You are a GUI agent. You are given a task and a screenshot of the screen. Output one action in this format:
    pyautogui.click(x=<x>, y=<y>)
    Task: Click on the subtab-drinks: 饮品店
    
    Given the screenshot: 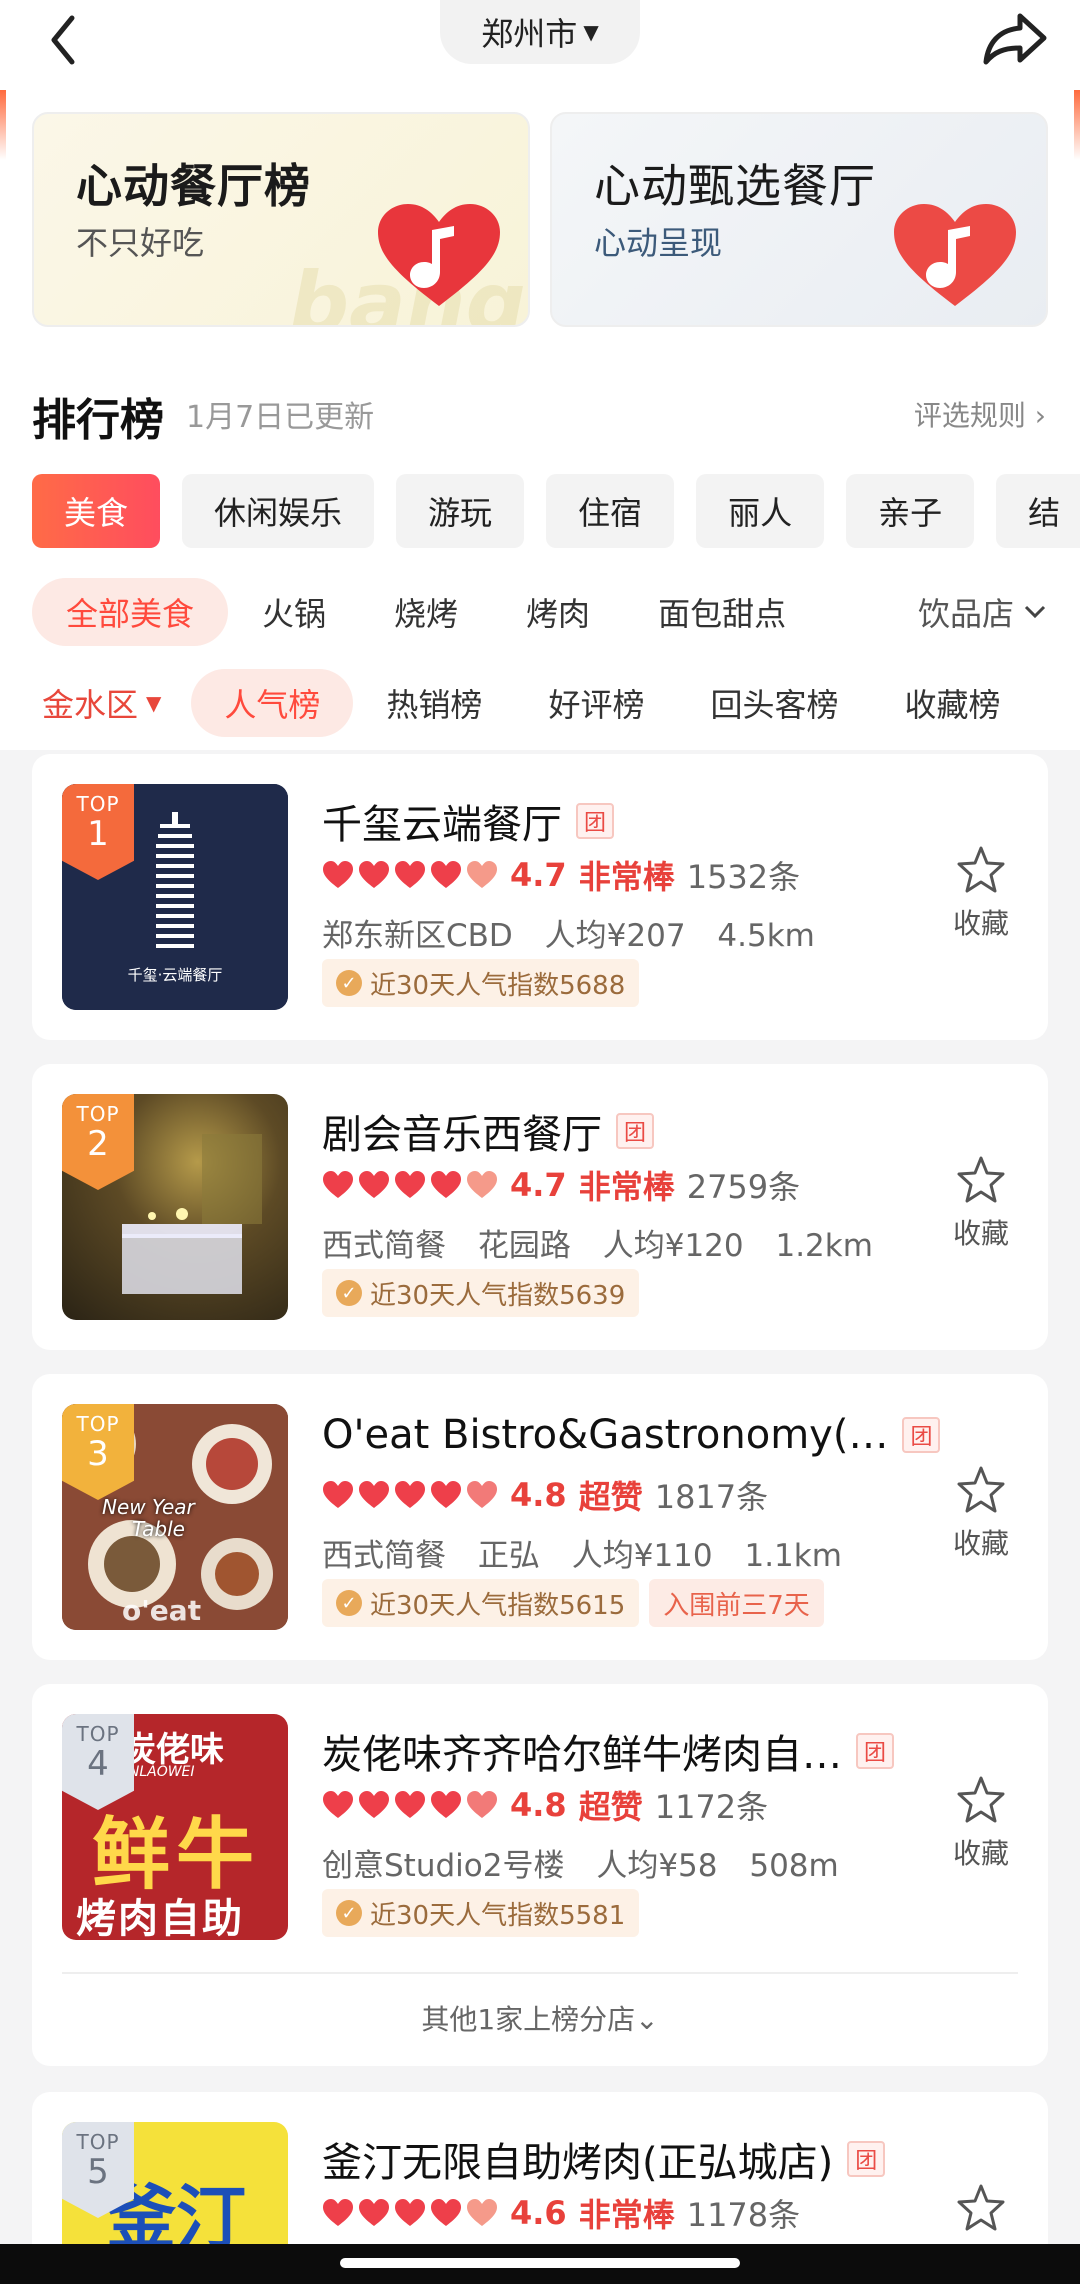 What is the action you would take?
    pyautogui.click(x=965, y=614)
    